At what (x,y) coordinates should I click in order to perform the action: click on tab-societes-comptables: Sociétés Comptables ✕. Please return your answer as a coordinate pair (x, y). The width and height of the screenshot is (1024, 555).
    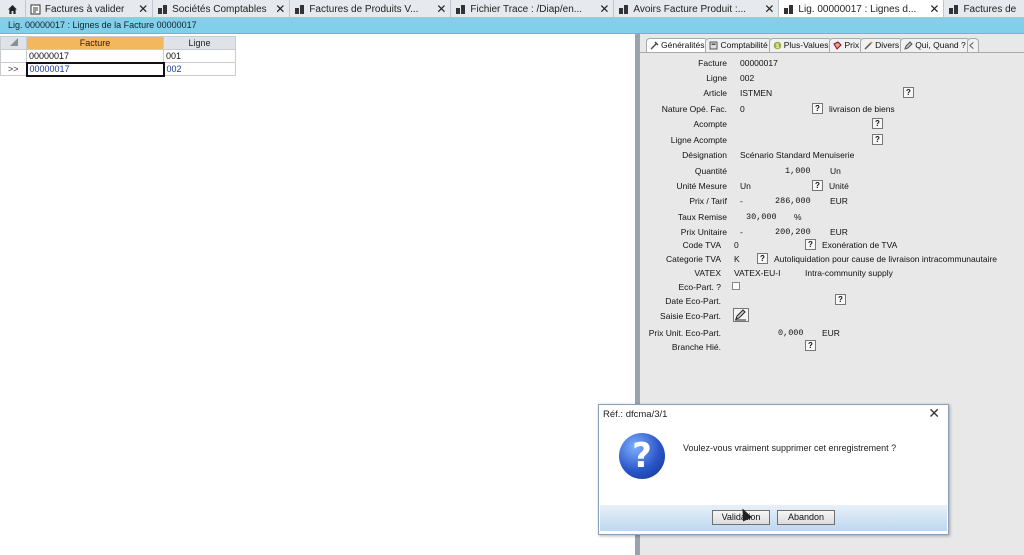
    Looking at the image, I should click on (222, 8).